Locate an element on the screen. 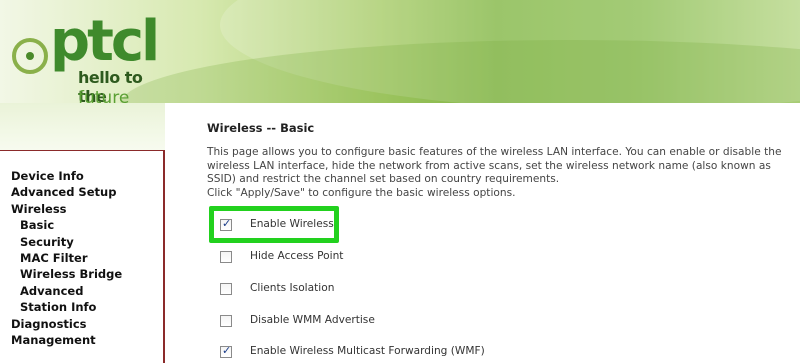 The height and width of the screenshot is (363, 800). sidebar-item-basic: Basic is located at coordinates (81, 225).